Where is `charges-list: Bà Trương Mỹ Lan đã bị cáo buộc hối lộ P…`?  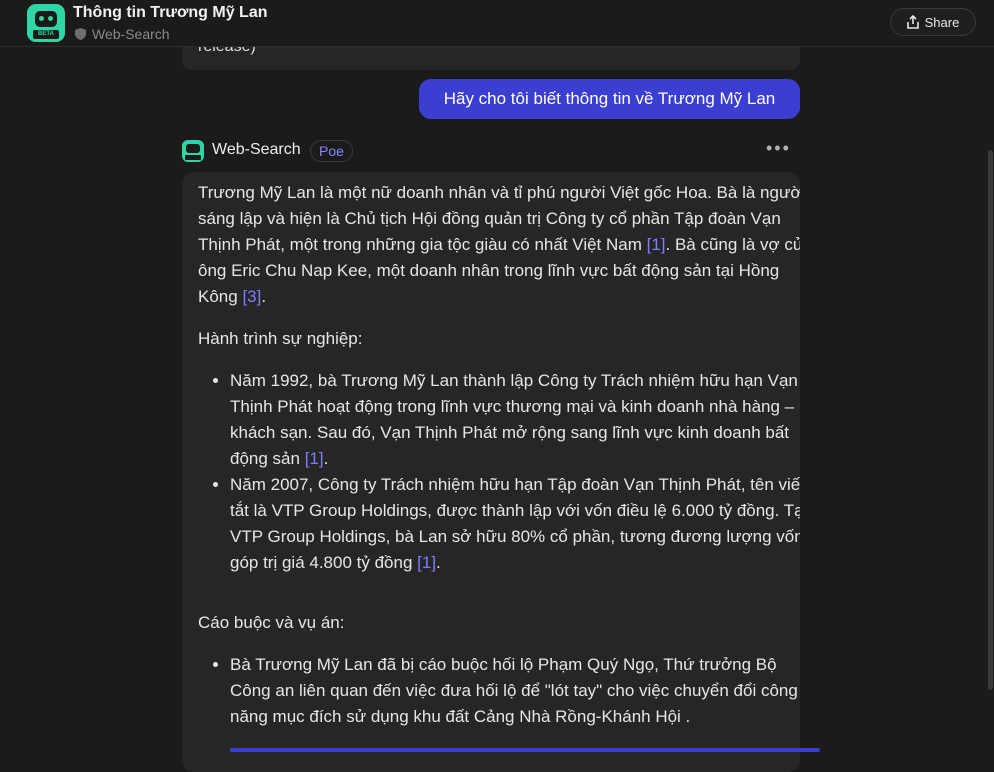
charges-list: Bà Trương Mỹ Lan đã bị cáo buộc hối lộ P… is located at coordinates (499, 691).